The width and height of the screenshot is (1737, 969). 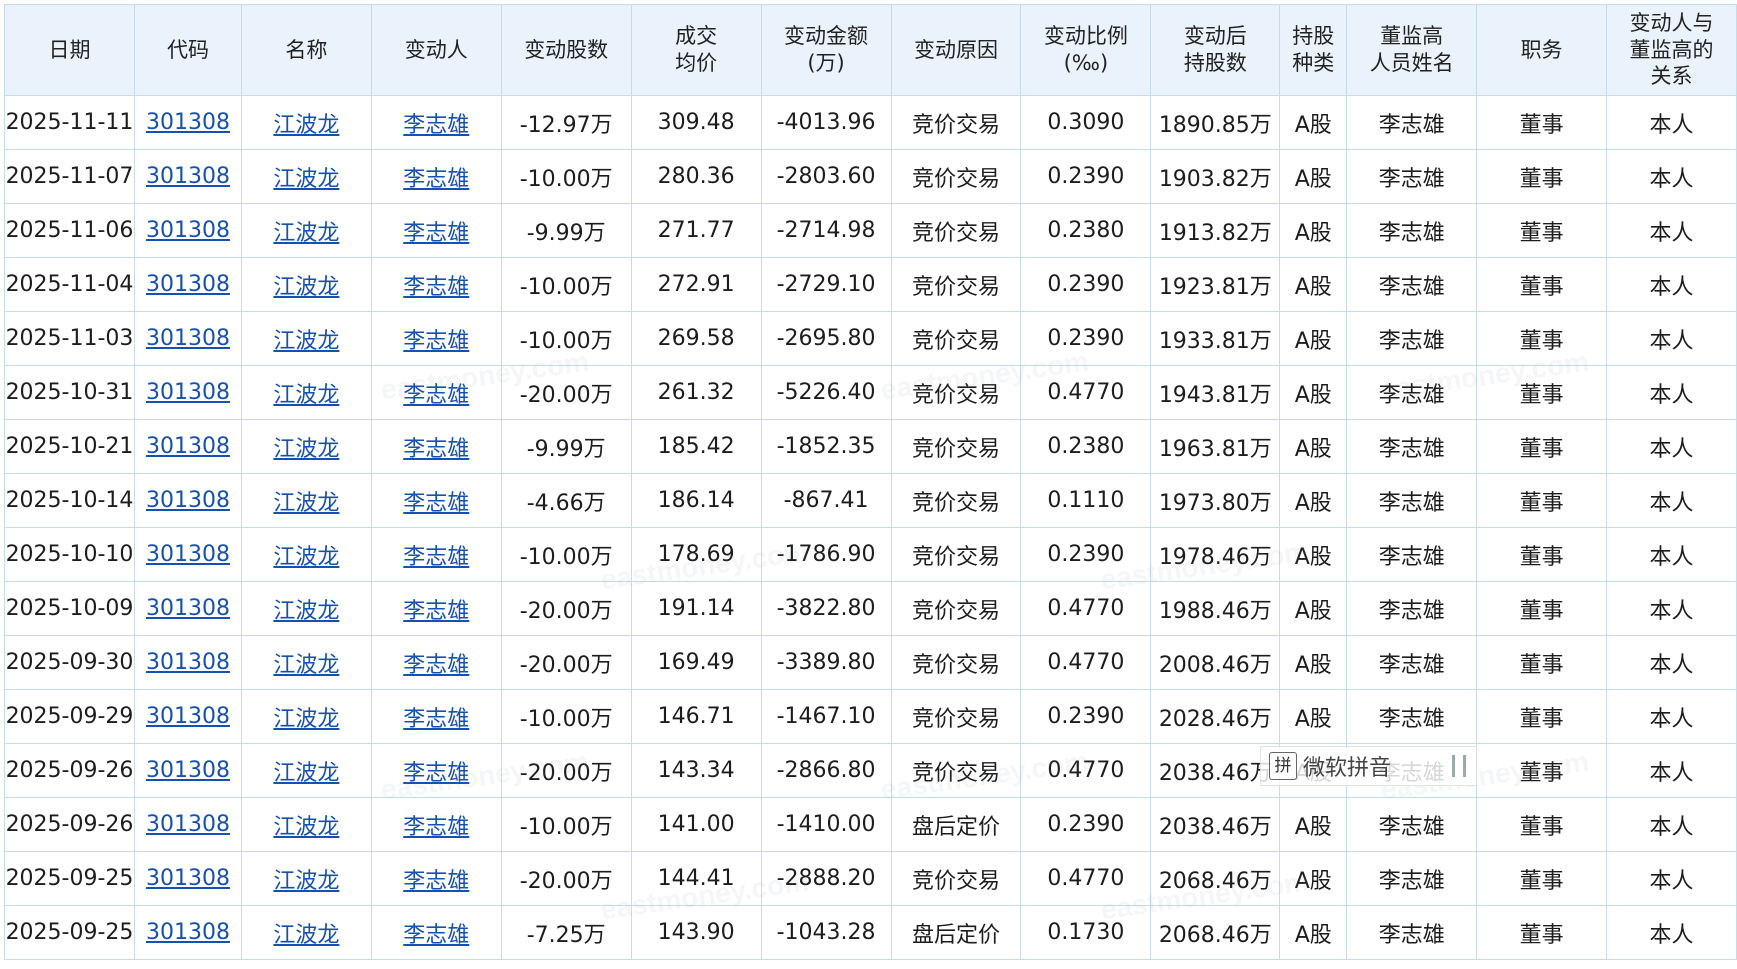 What do you see at coordinates (826, 284) in the screenshot?
I see `cell-amount: -2729.10` at bounding box center [826, 284].